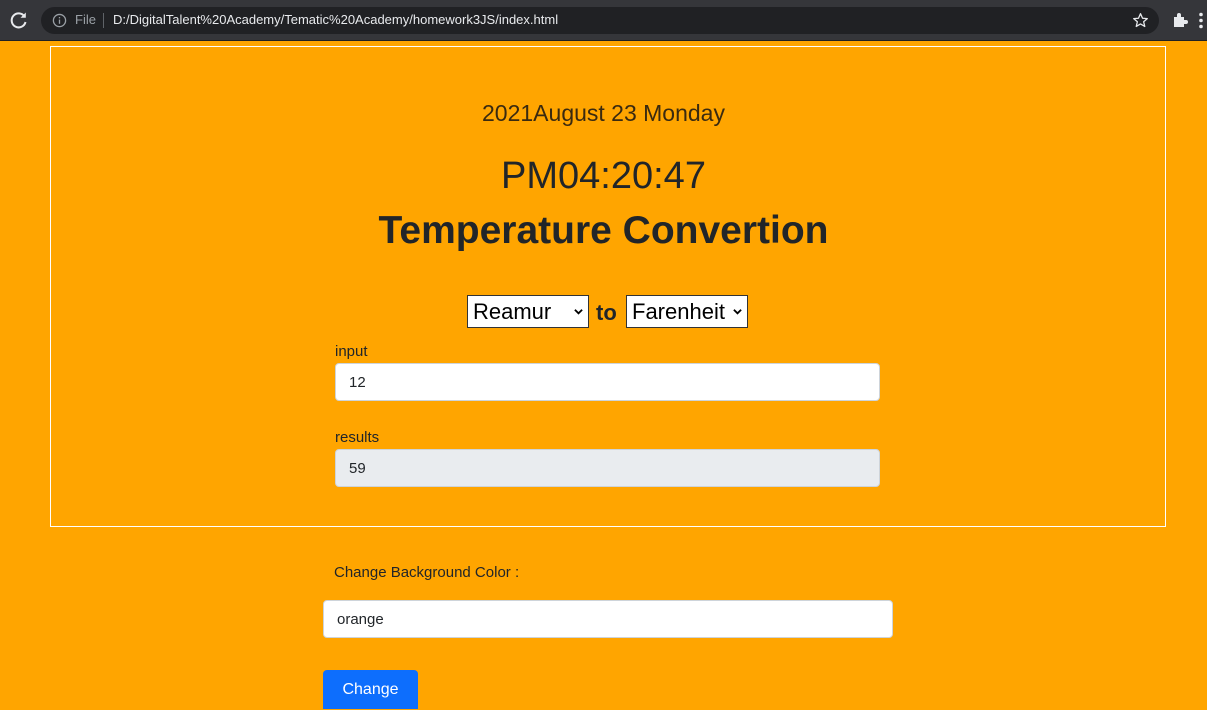 This screenshot has width=1207, height=710. What do you see at coordinates (512, 311) in the screenshot?
I see `from-unit-value: Reamur` at bounding box center [512, 311].